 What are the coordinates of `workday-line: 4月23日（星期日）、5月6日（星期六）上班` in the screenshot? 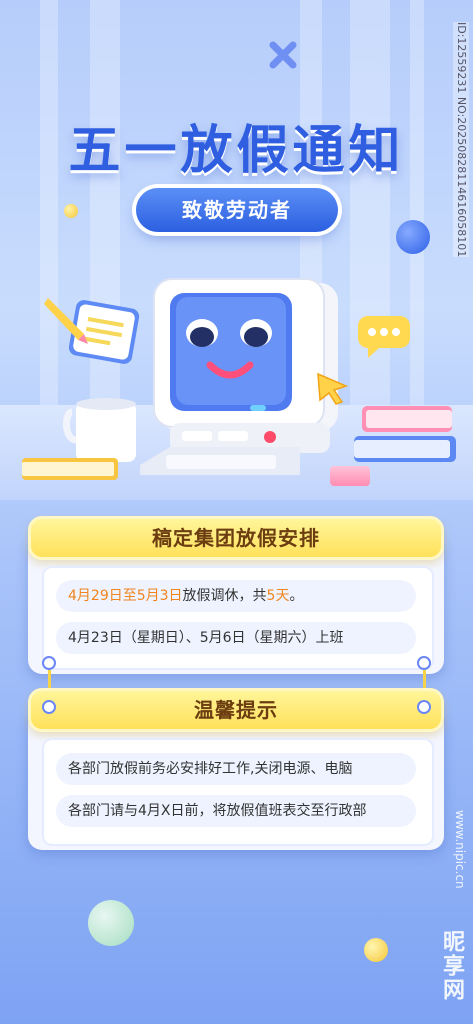 It's located at (236, 638).